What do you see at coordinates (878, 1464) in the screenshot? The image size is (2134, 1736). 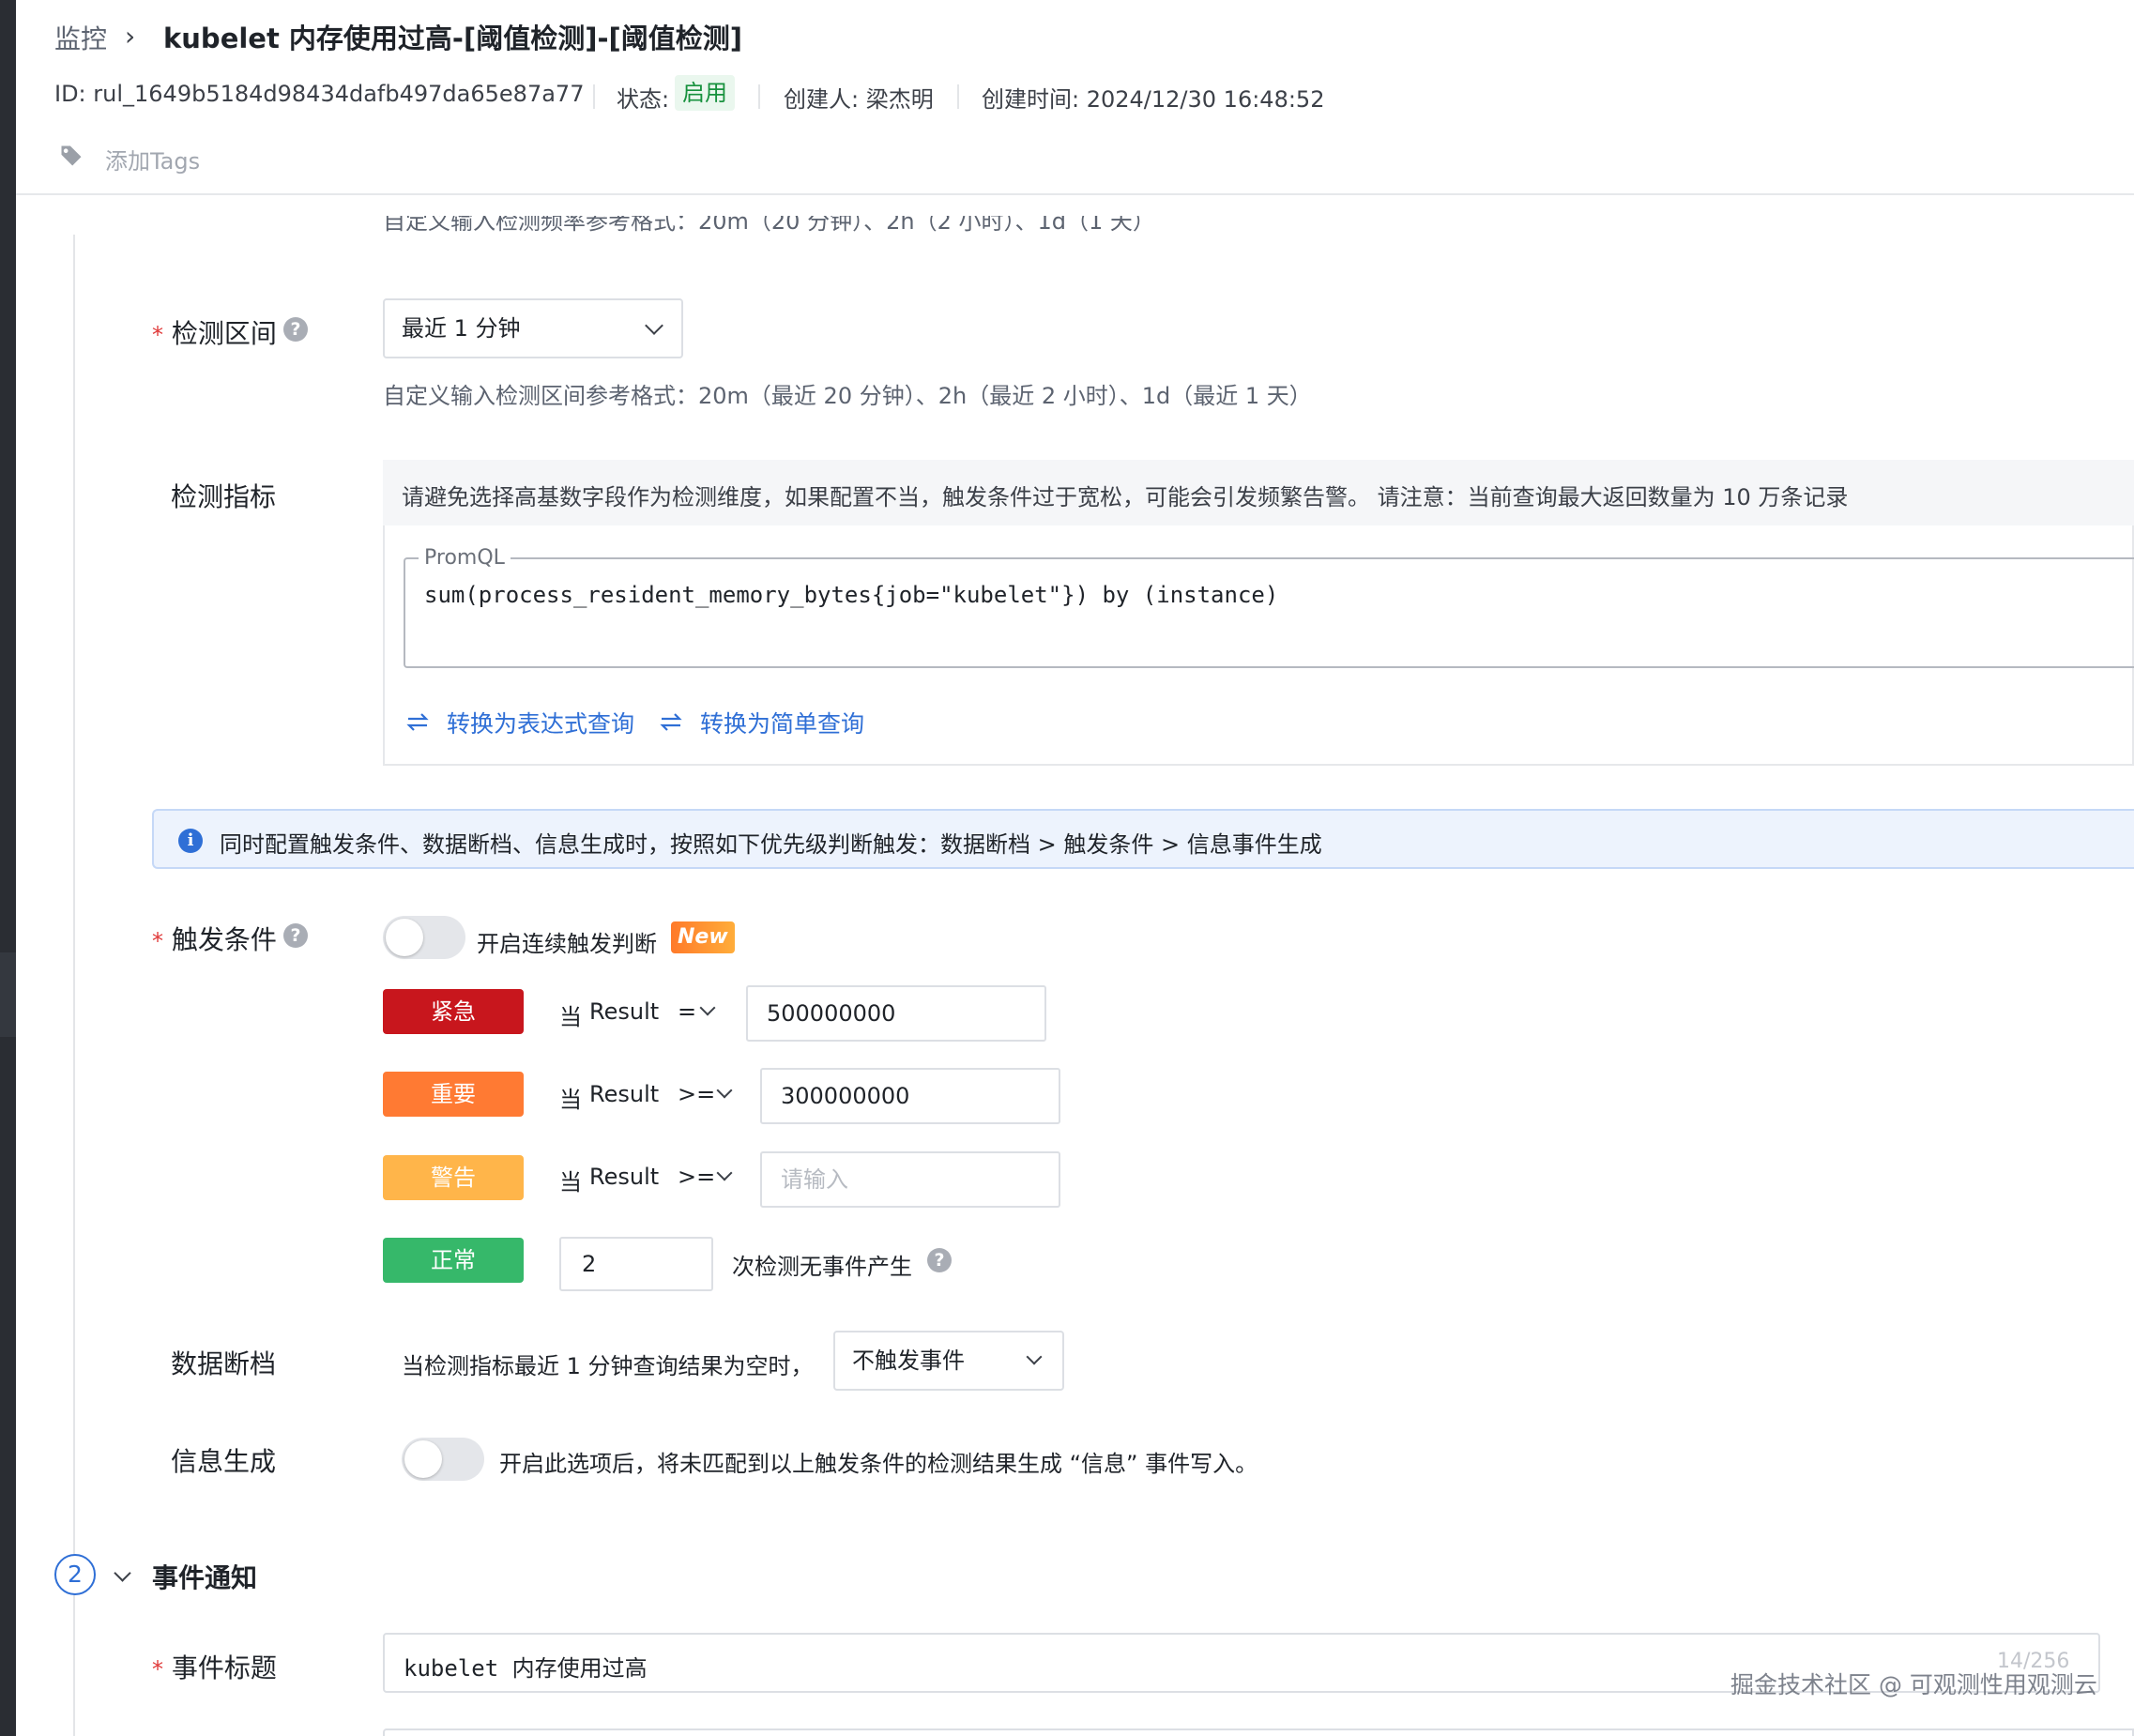 I see `info-gen-text: 开启此选项后，将未匹配到以上触发条件的检测结果生成 “信息” 事件写入。` at bounding box center [878, 1464].